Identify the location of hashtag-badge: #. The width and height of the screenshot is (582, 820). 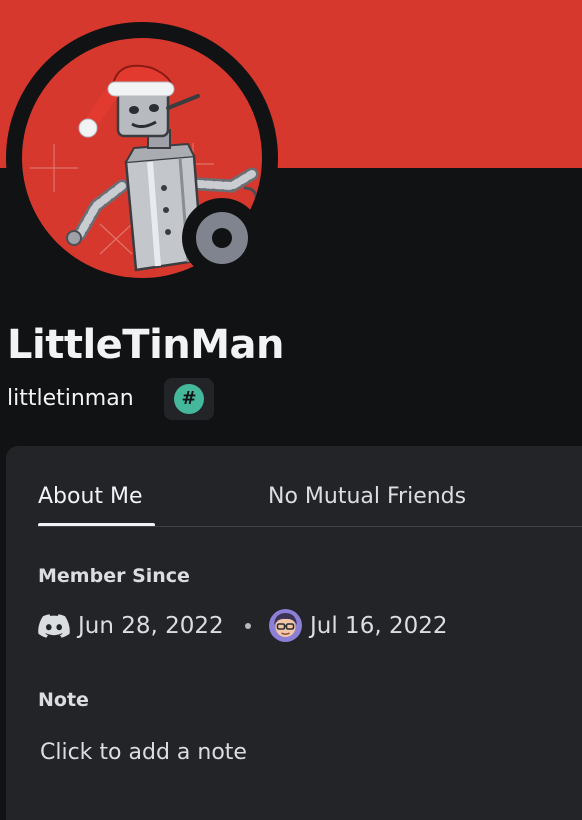
(189, 399).